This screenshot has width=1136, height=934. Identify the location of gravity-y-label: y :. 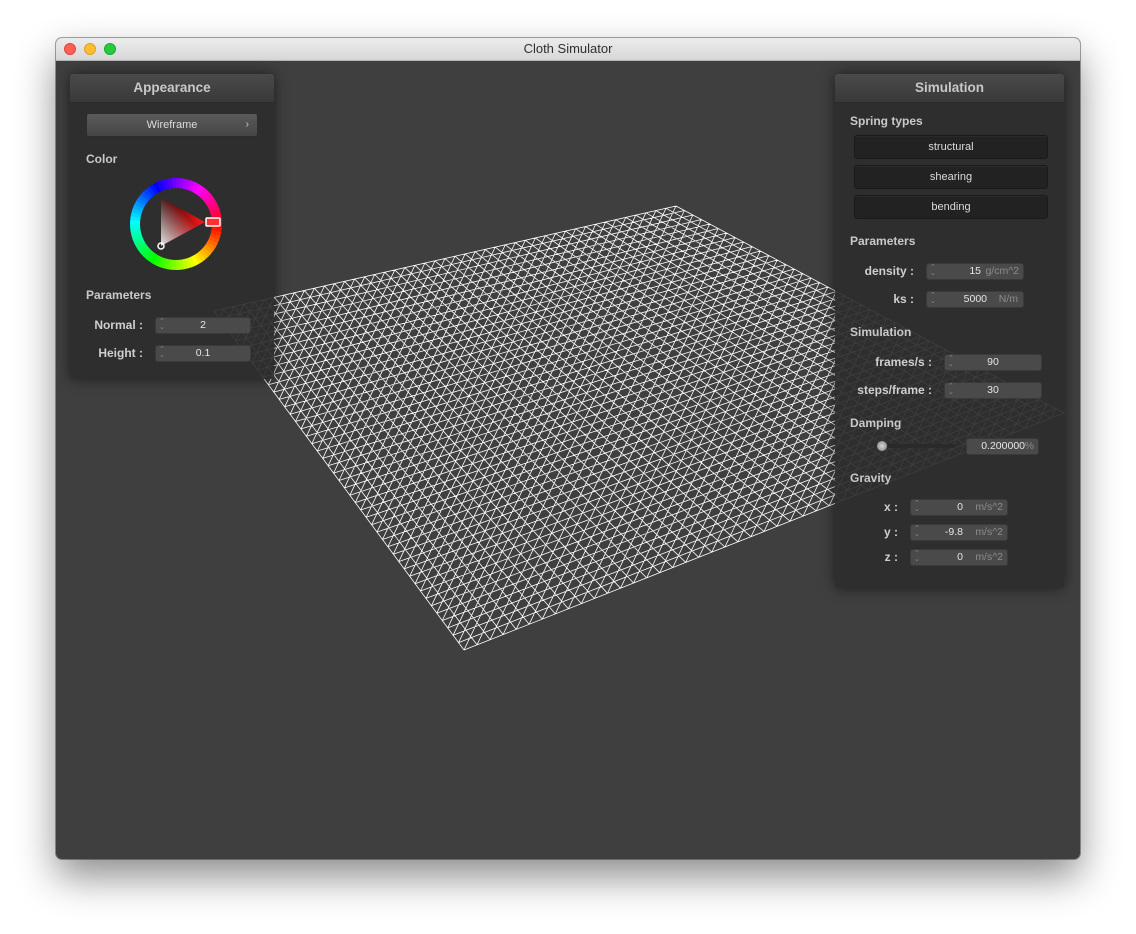
(890, 532).